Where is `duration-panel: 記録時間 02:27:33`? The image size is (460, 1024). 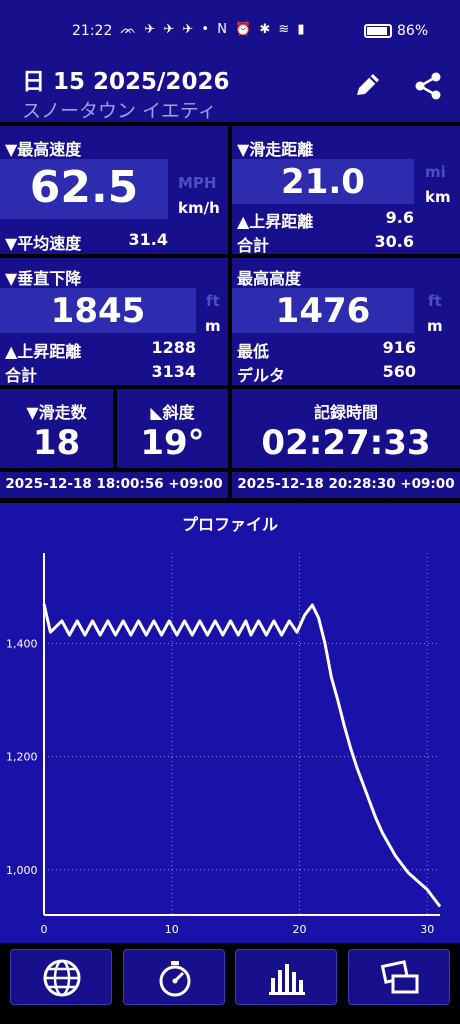
duration-panel: 記録時間 02:27:33 is located at coordinates (346, 428).